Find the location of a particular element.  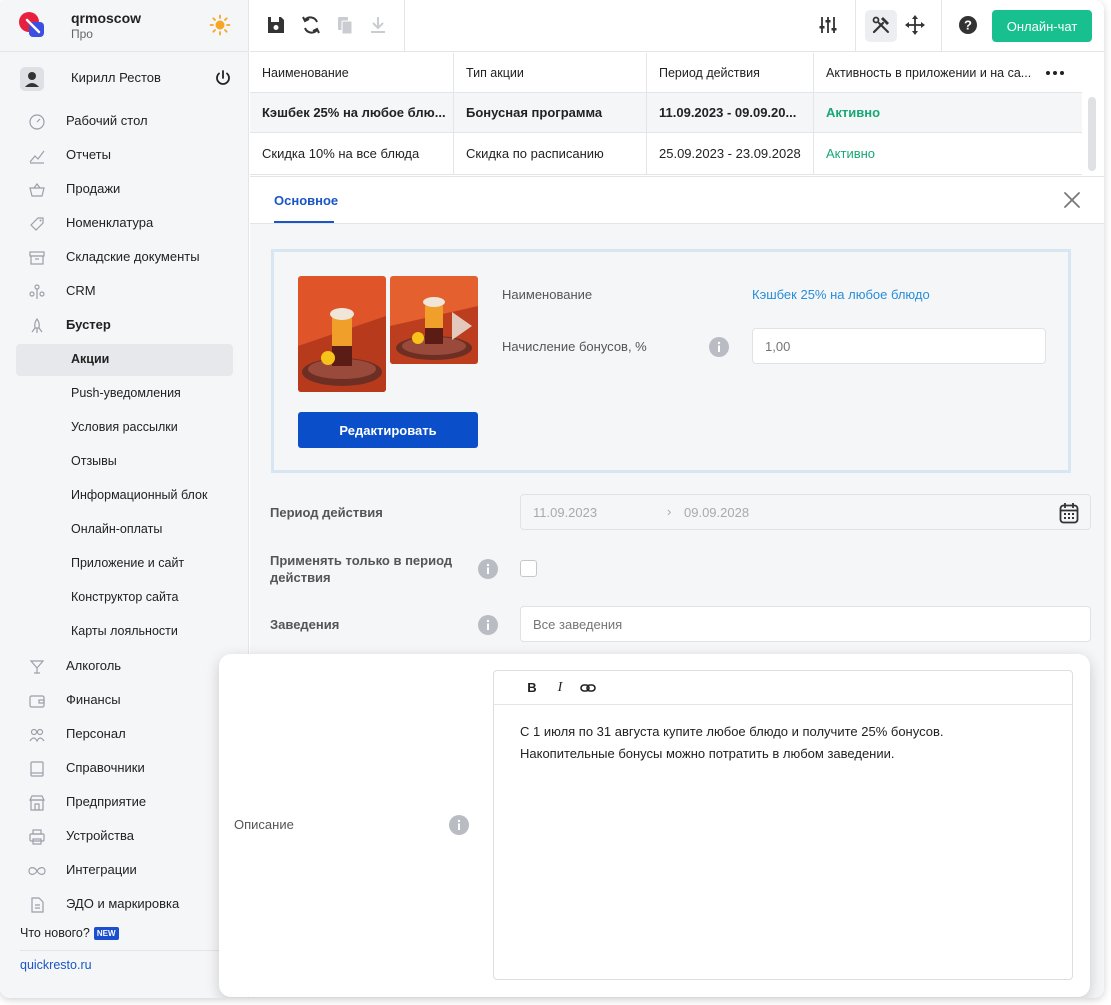

sidebar-subitem-mailing-conditions: Условия рассылки is located at coordinates (124, 428).